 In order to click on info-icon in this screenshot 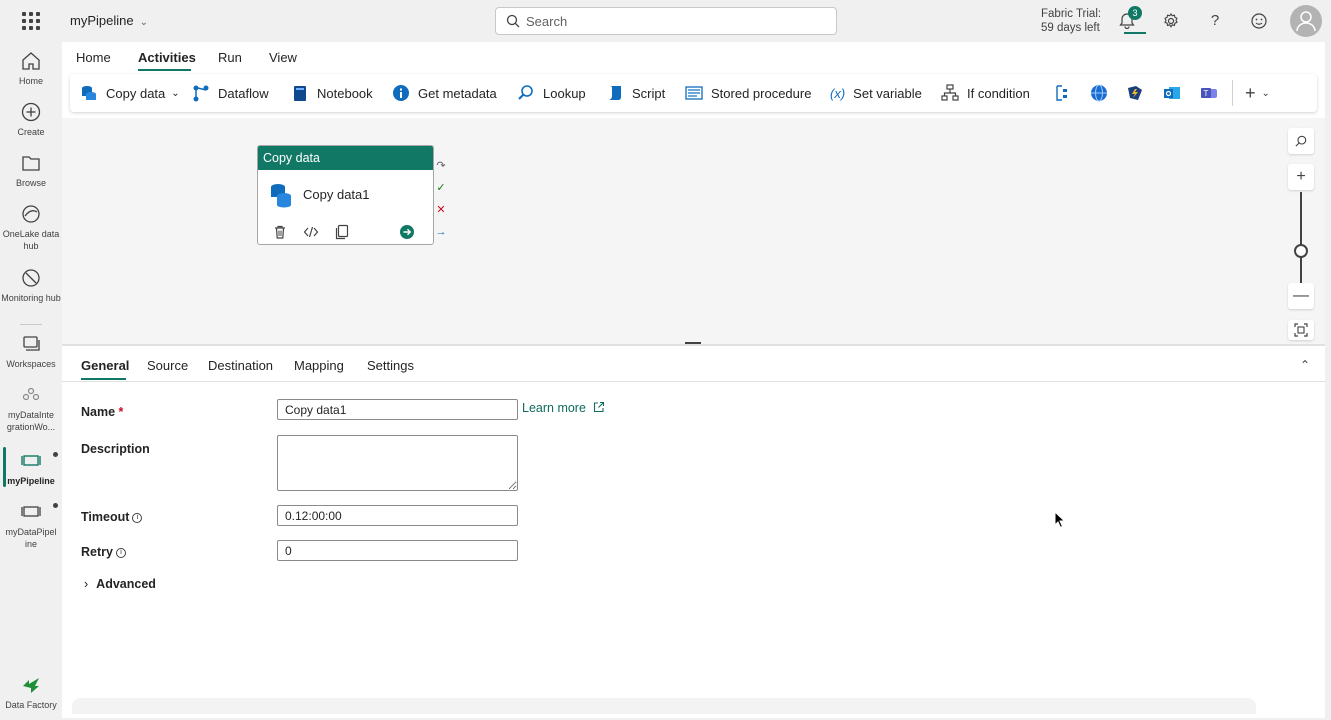, I will do `click(401, 93)`.